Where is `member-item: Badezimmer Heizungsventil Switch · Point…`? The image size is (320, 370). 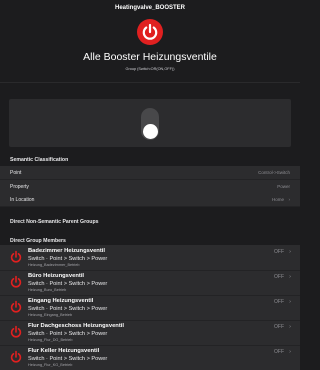
member-item: Badezimmer Heizungsventil Switch · Point… is located at coordinates (150, 258).